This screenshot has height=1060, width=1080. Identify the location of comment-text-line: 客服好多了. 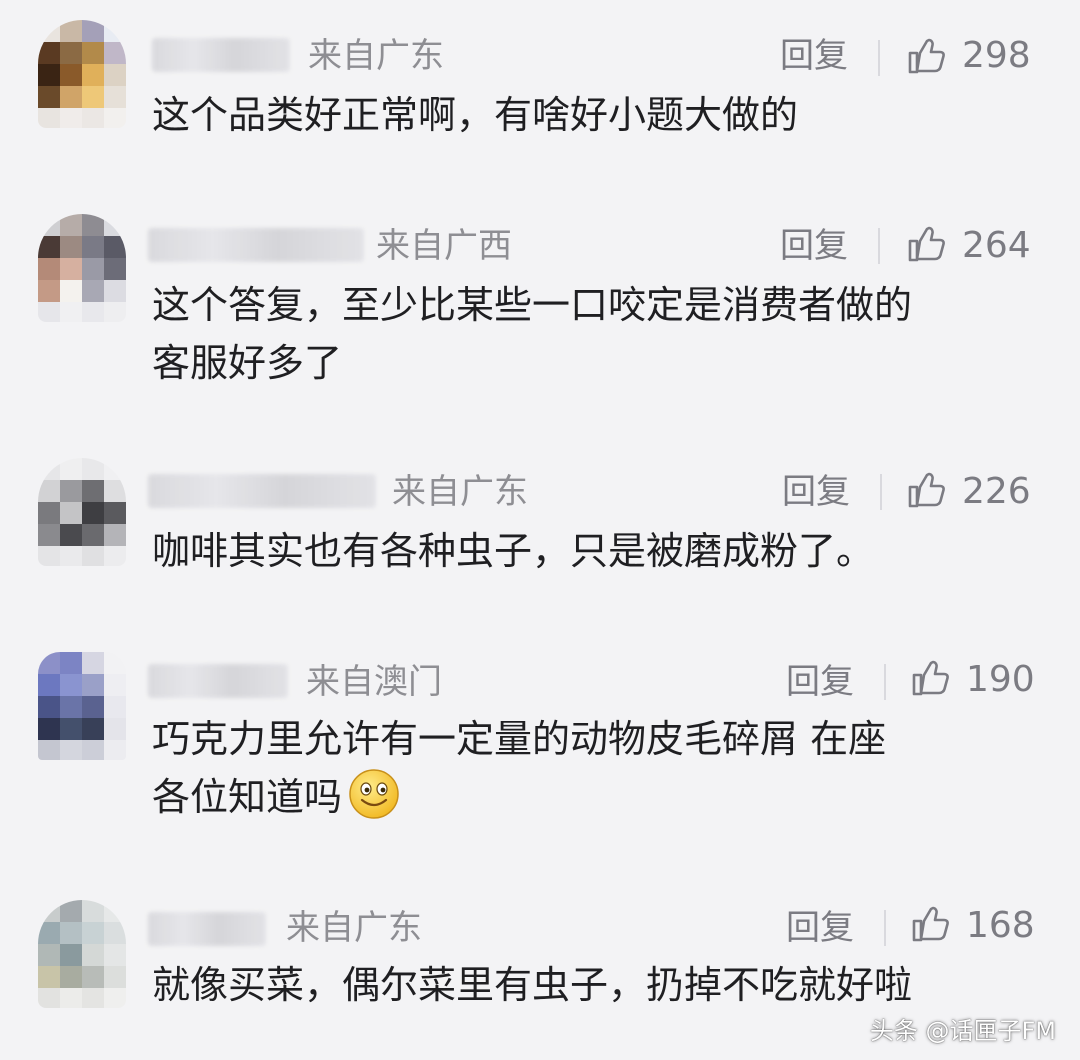
(247, 363).